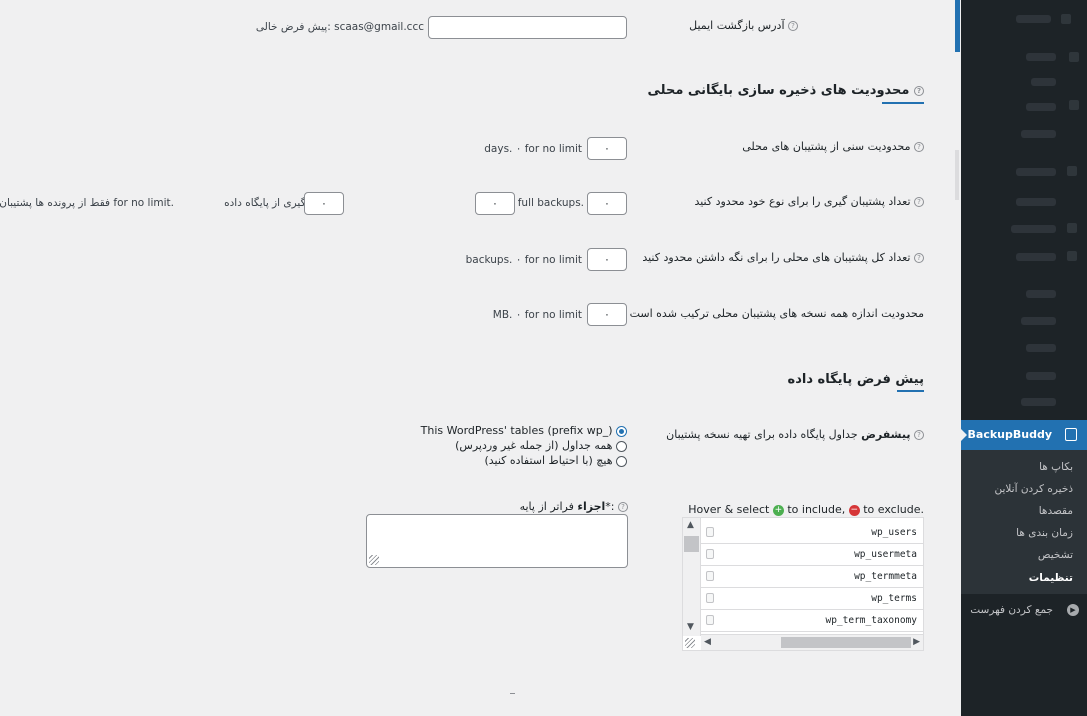  I want to click on include-icon: +, so click(778, 510).